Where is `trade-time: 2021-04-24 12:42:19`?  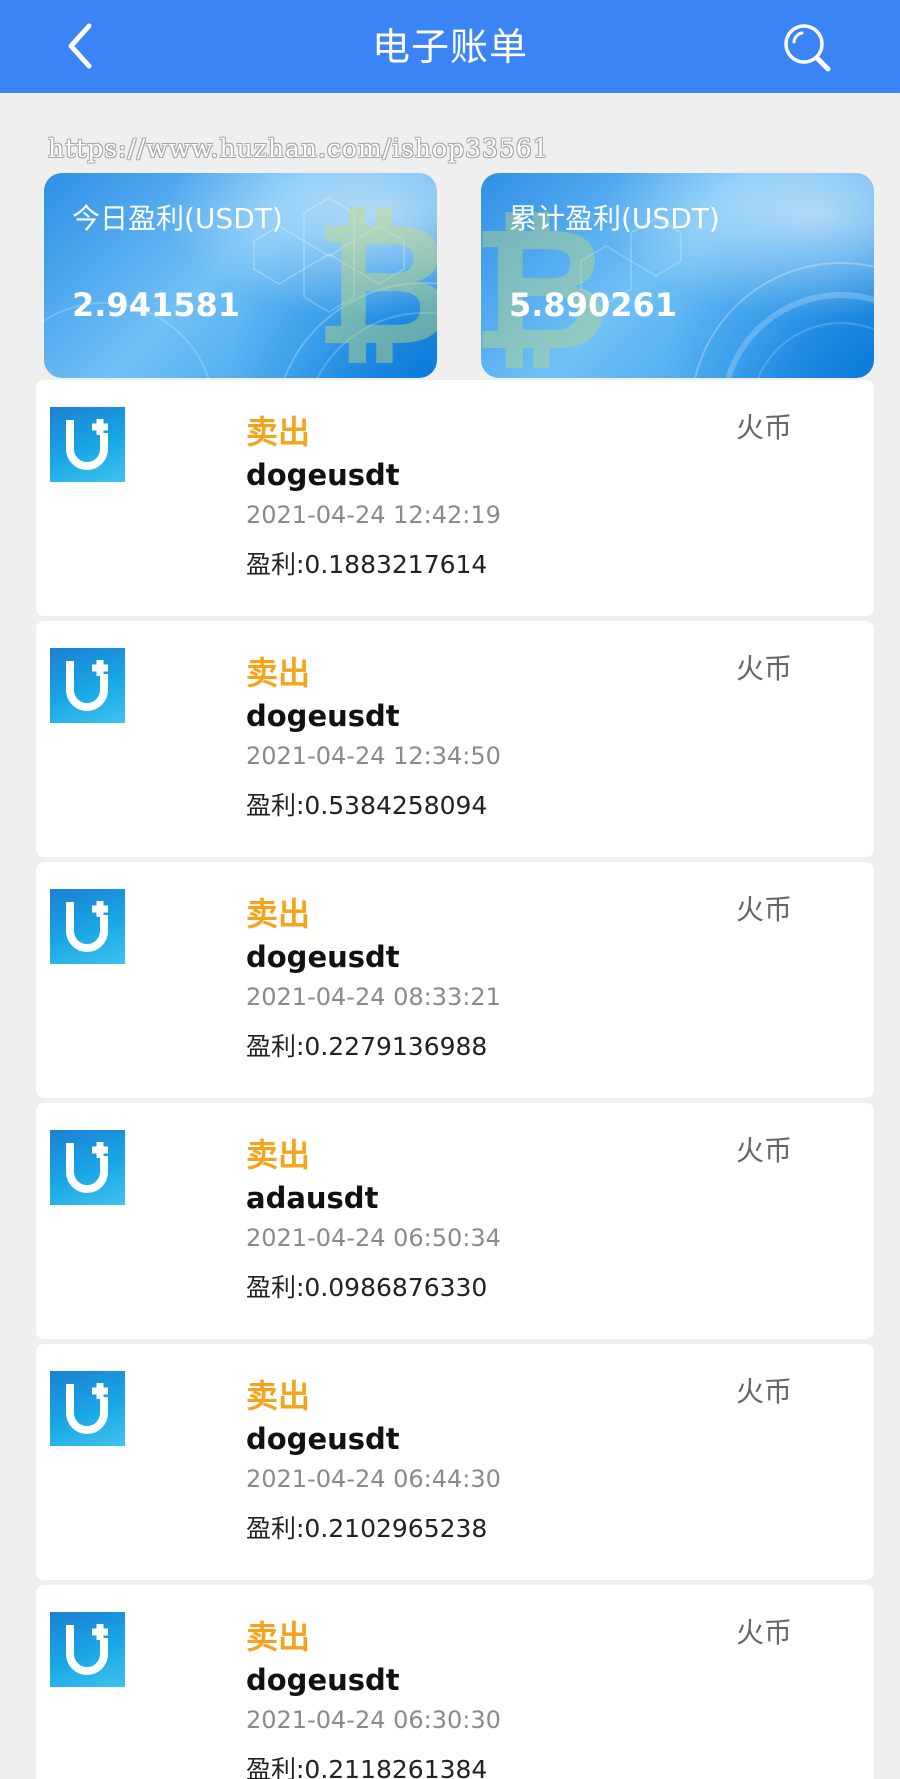
trade-time: 2021-04-24 12:42:19 is located at coordinates (373, 515).